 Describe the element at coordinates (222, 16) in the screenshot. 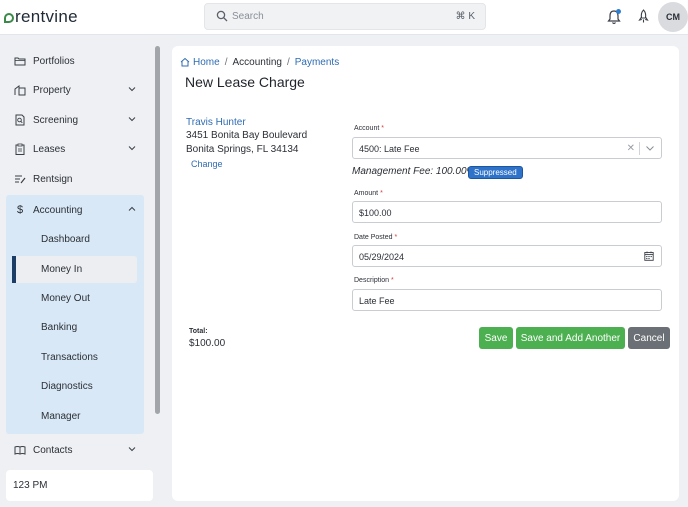

I see `search-icon` at that location.